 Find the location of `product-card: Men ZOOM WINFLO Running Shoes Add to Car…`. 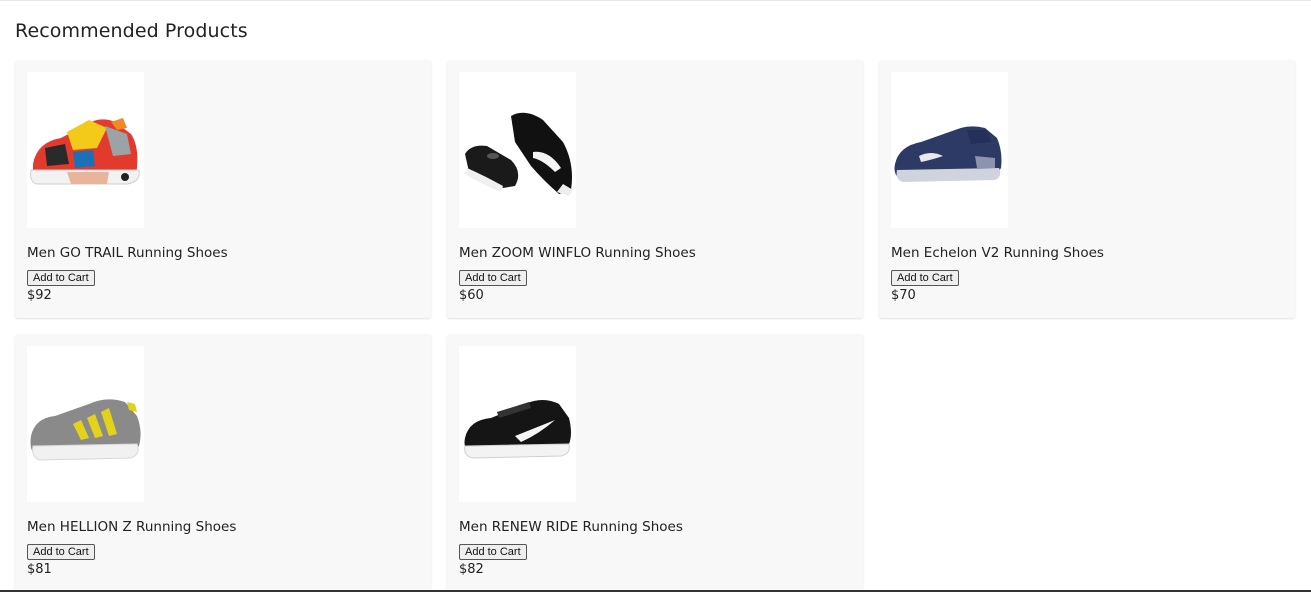

product-card: Men ZOOM WINFLO Running Shoes Add to Car… is located at coordinates (655, 189).